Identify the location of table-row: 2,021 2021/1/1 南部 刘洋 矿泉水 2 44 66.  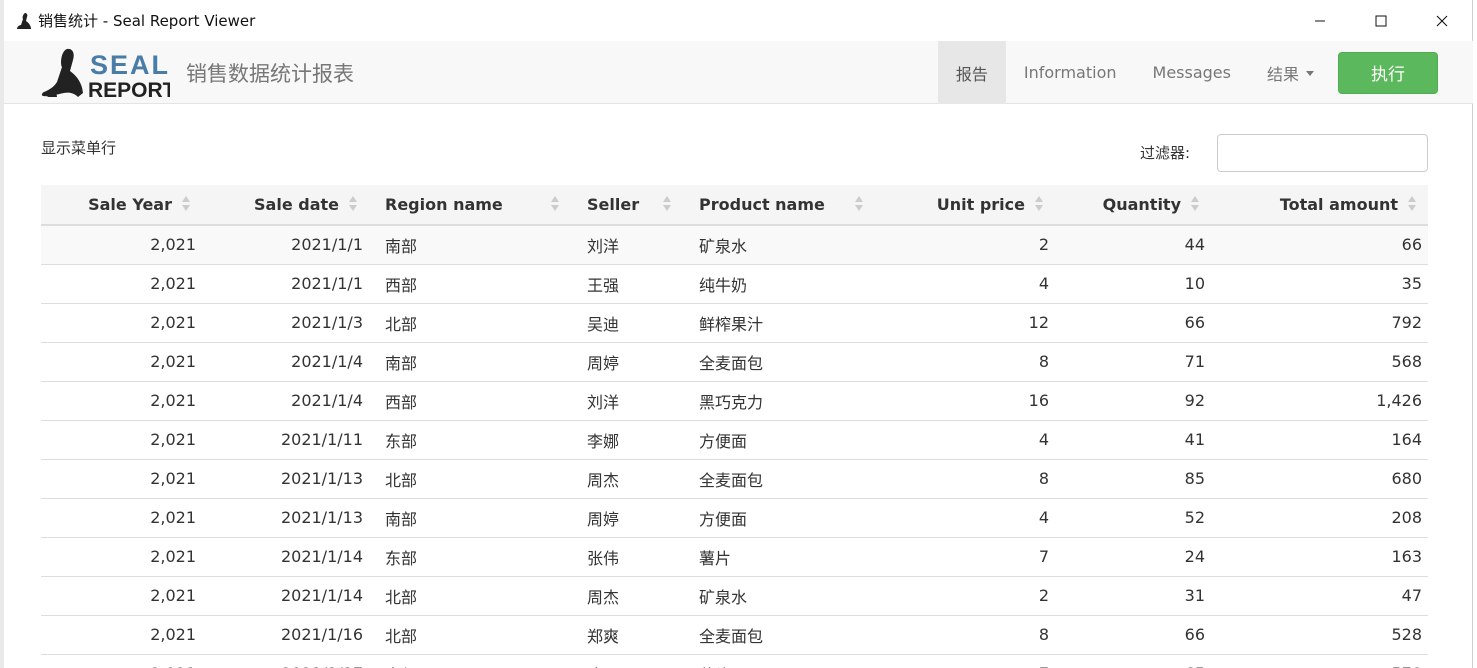
(734, 245).